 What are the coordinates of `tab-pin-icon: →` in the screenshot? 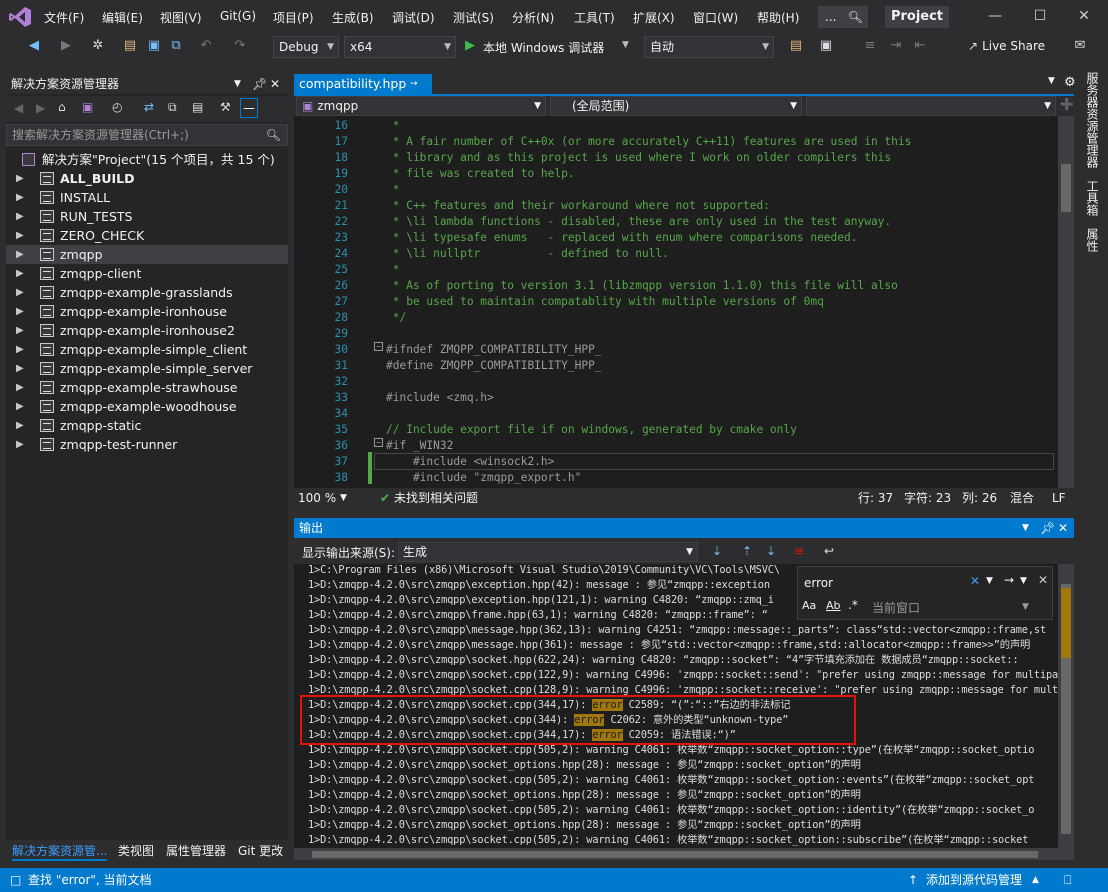 It's located at (414, 84).